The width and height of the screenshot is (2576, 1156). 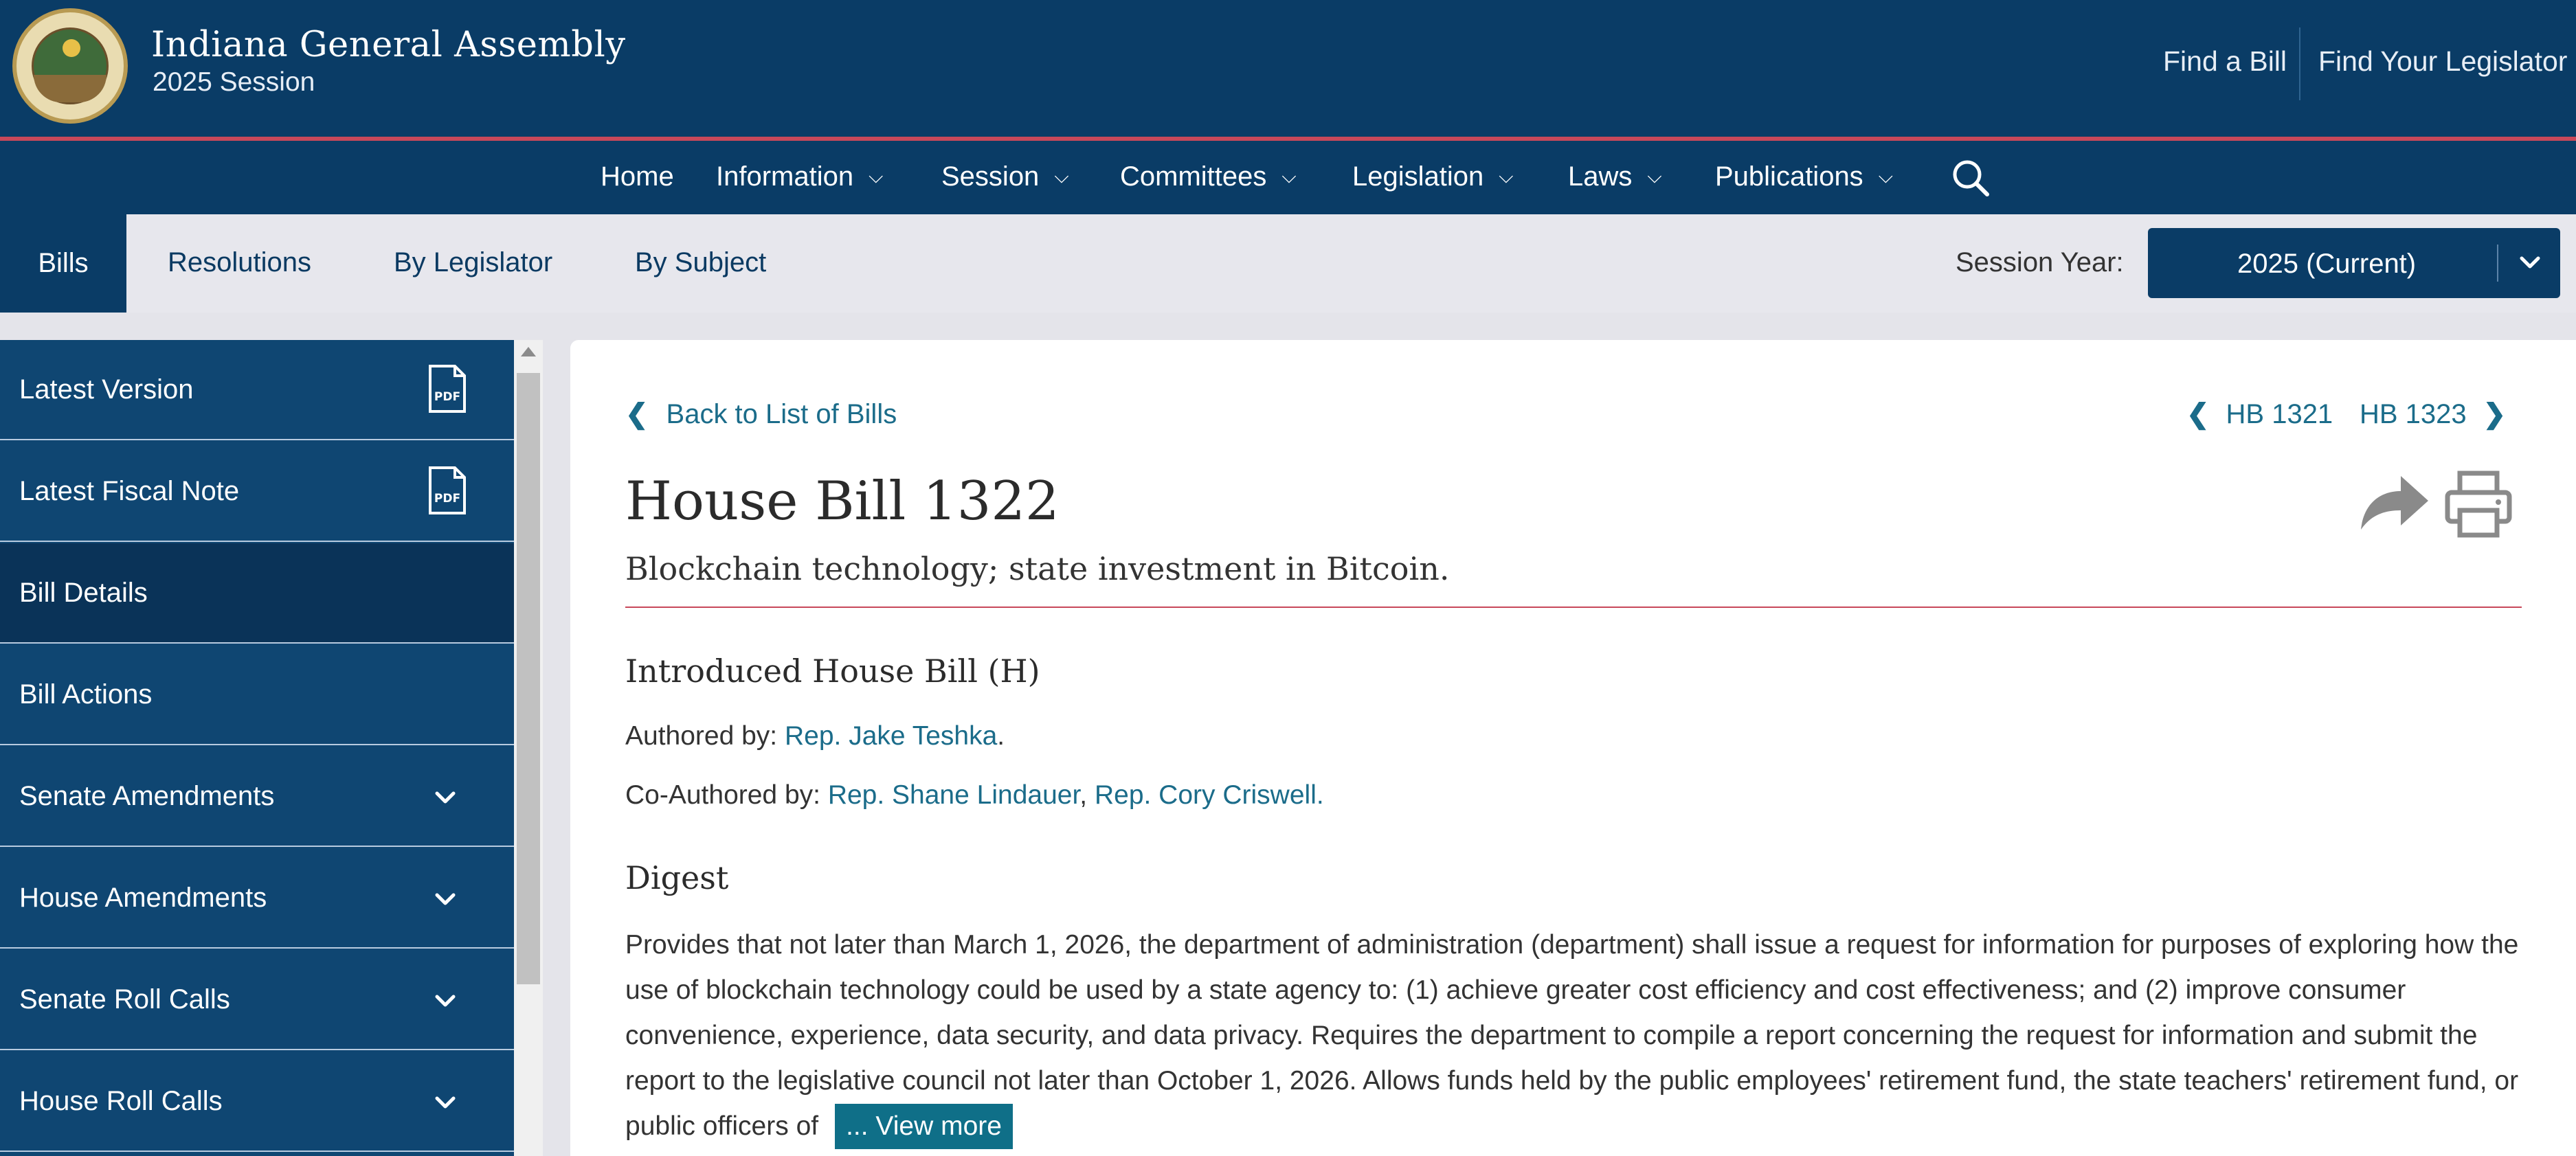 I want to click on nav-home-label: Home, so click(x=637, y=176).